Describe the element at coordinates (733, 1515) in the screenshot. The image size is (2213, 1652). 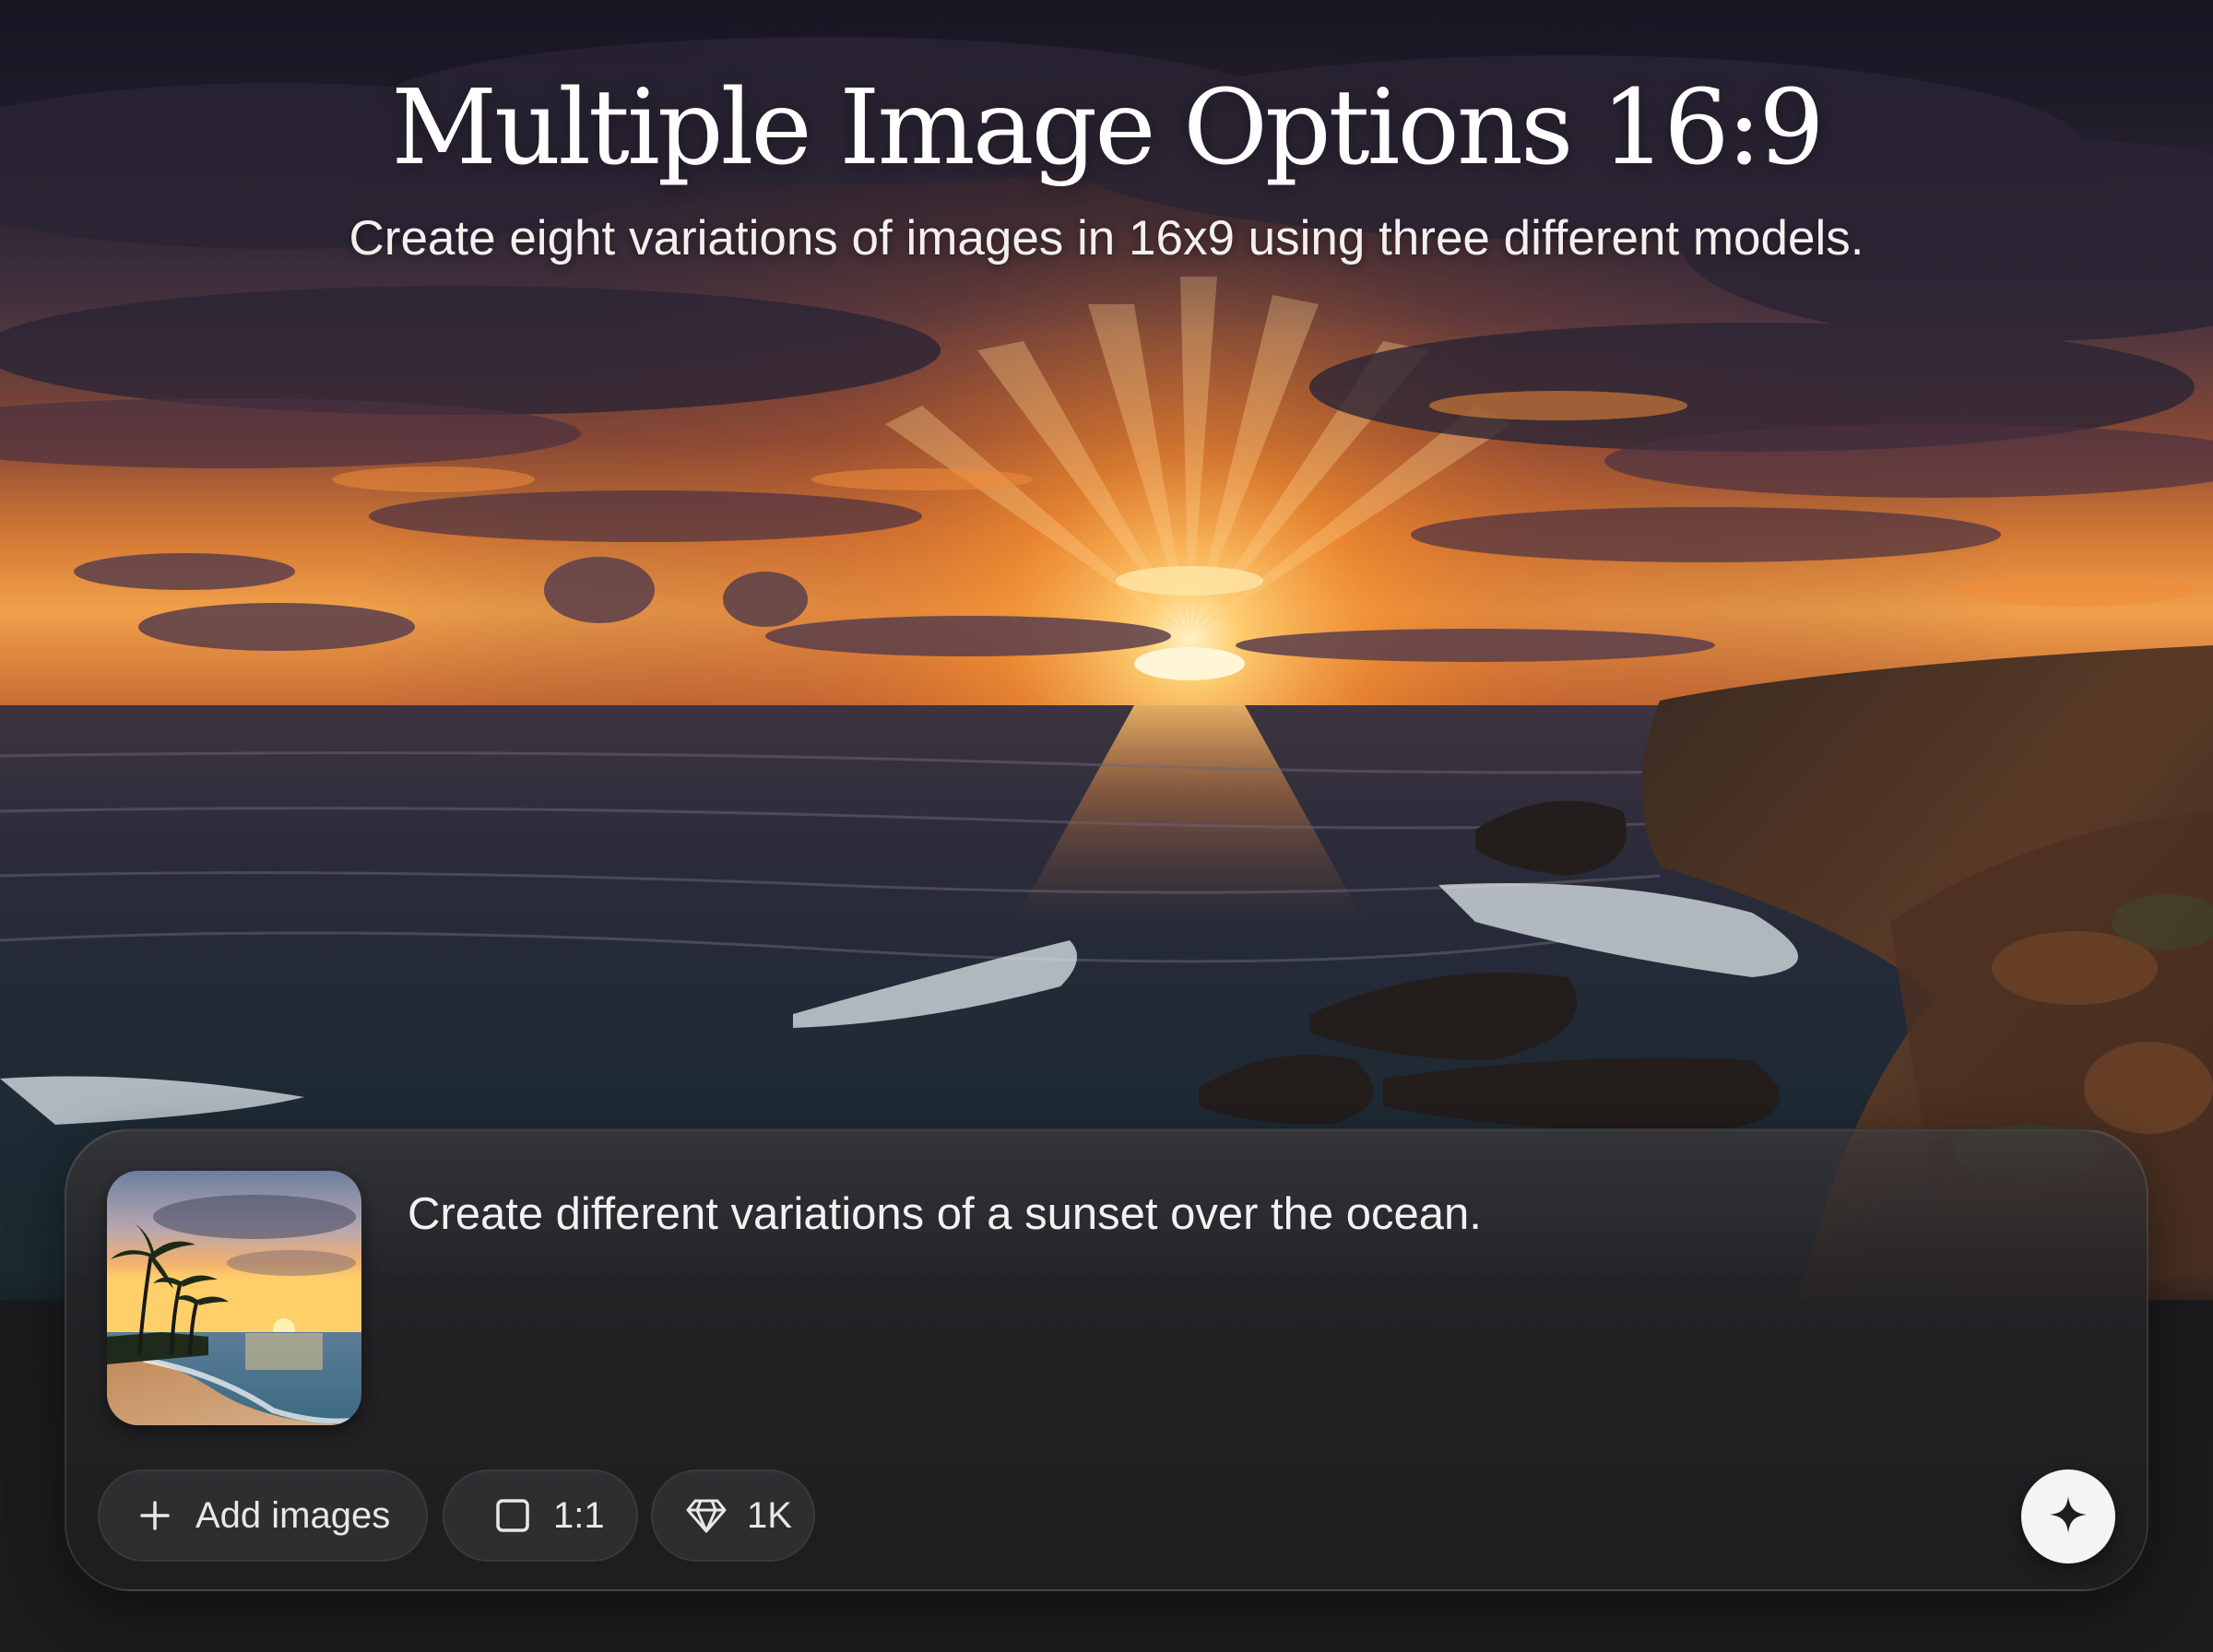
I see `resolution-button: 1K` at that location.